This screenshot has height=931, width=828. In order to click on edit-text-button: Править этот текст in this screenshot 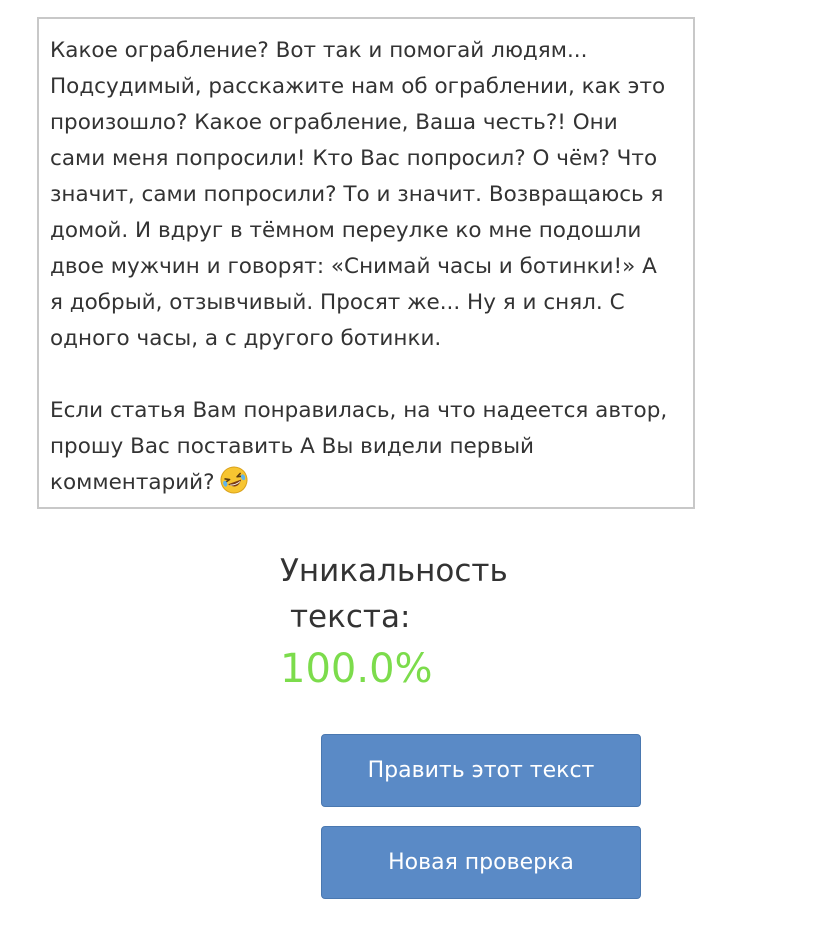, I will do `click(481, 770)`.